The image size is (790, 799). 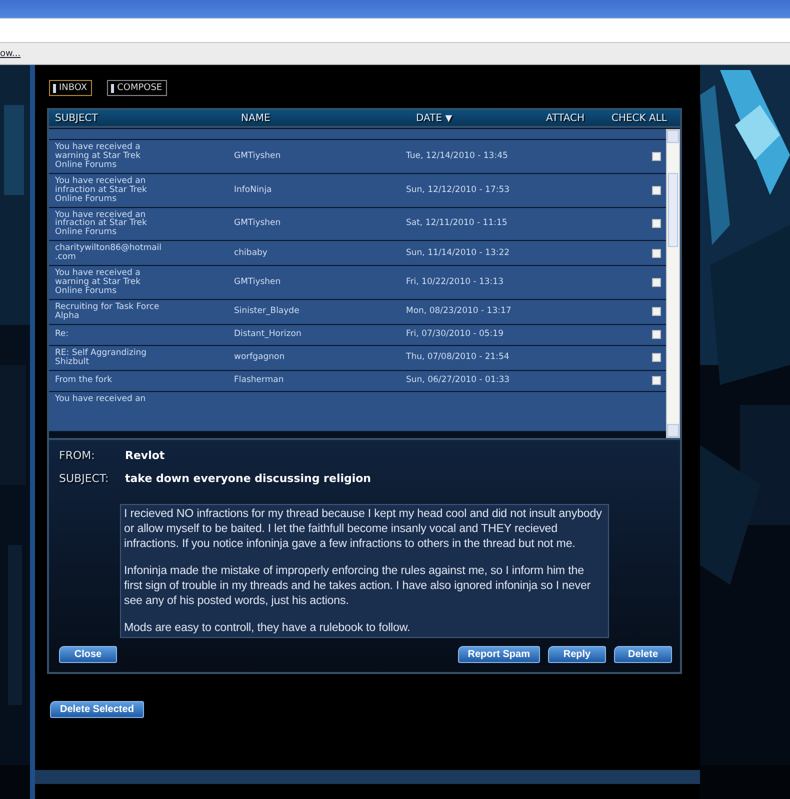 I want to click on sender-name: Revlot, so click(x=145, y=455).